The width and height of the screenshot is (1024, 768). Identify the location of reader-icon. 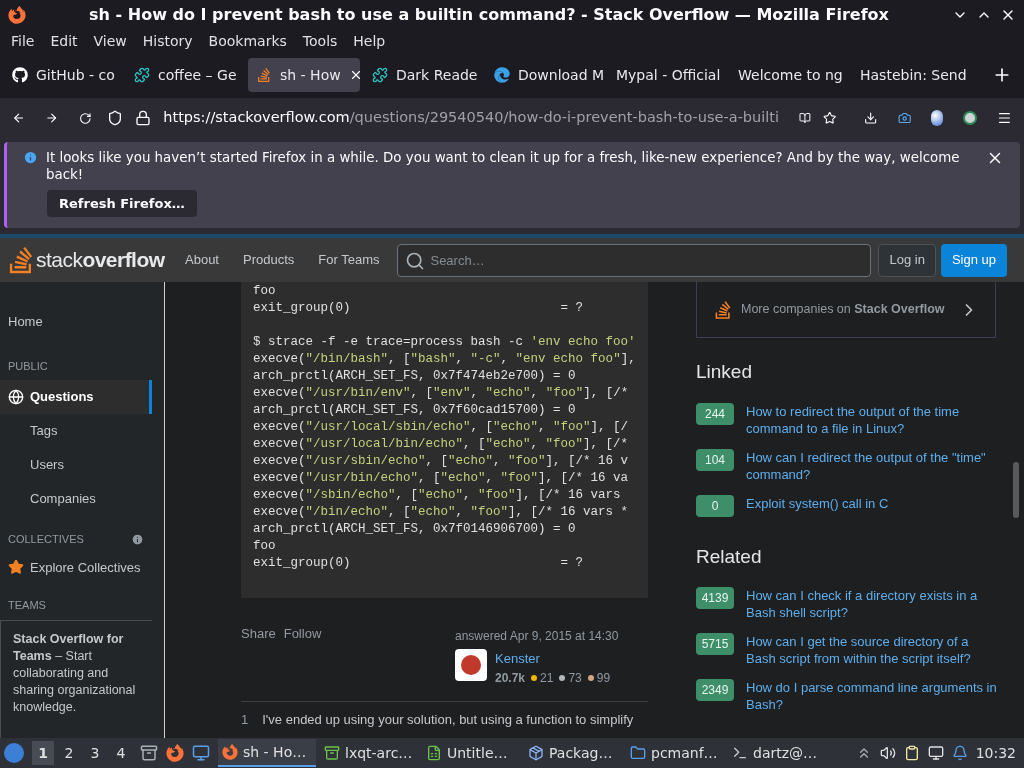
(805, 118).